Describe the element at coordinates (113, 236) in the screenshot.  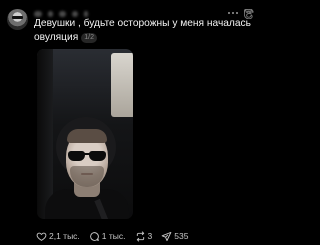
I see `reply-count: 1 тыс.` at that location.